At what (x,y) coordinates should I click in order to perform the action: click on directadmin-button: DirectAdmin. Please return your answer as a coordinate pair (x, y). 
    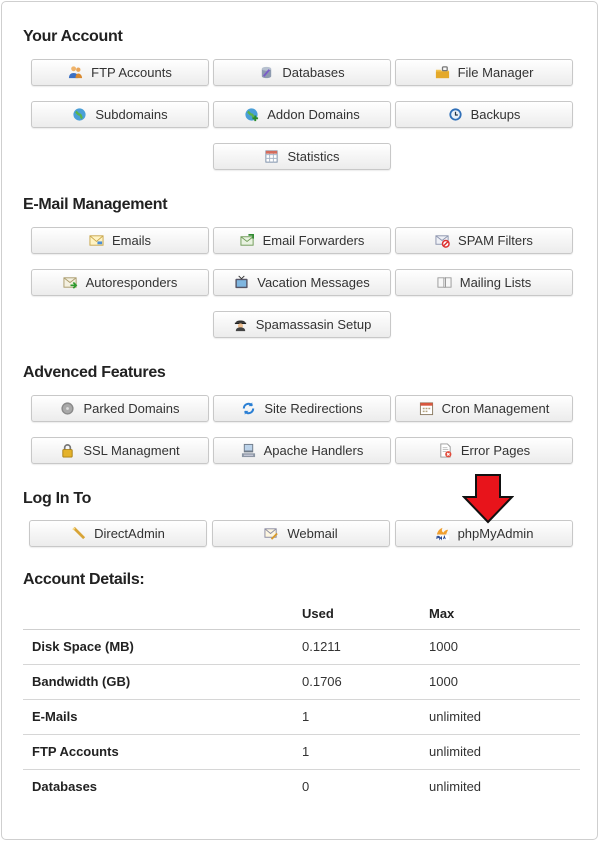
    Looking at the image, I should click on (118, 533).